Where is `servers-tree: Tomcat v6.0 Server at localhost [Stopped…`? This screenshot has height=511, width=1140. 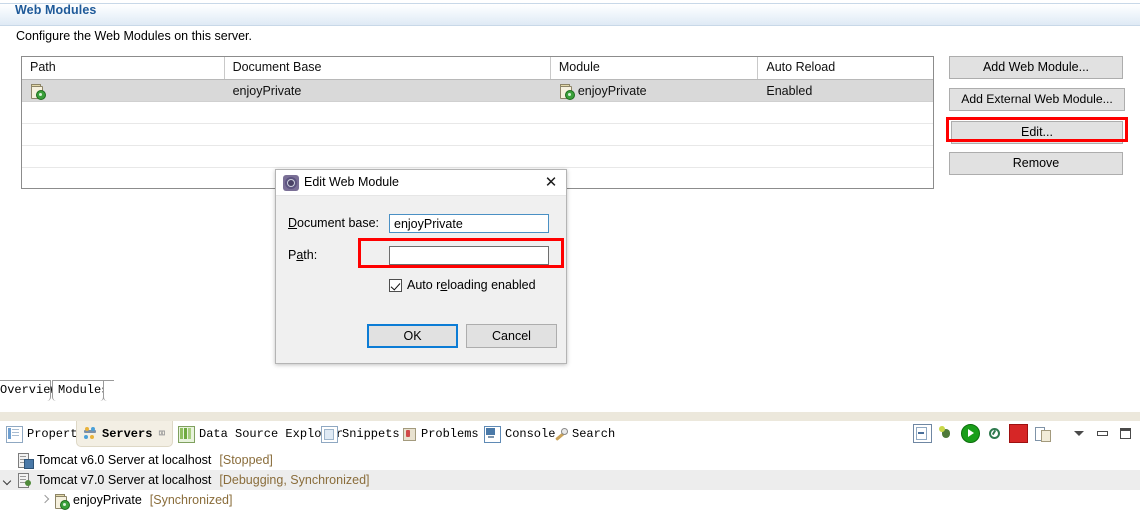
servers-tree: Tomcat v6.0 Server at localhost [Stopped… is located at coordinates (570, 480).